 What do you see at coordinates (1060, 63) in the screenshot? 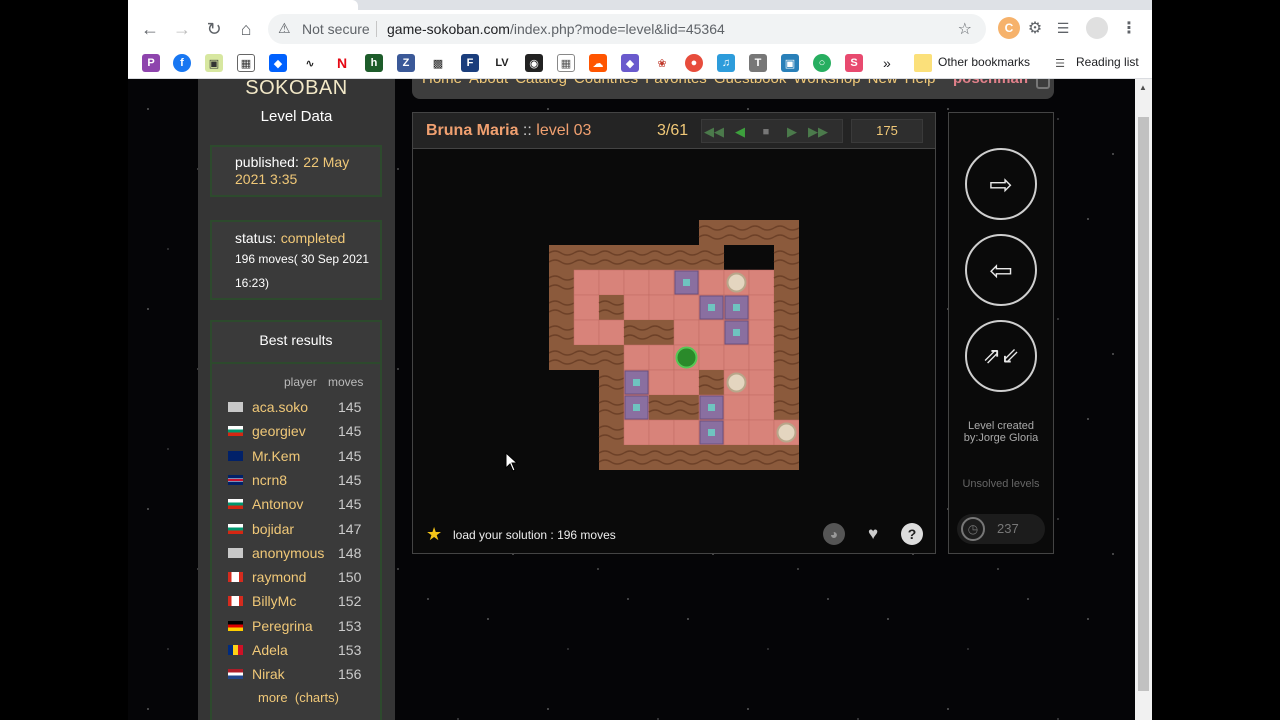
I see `reading-list-icon: ☰` at bounding box center [1060, 63].